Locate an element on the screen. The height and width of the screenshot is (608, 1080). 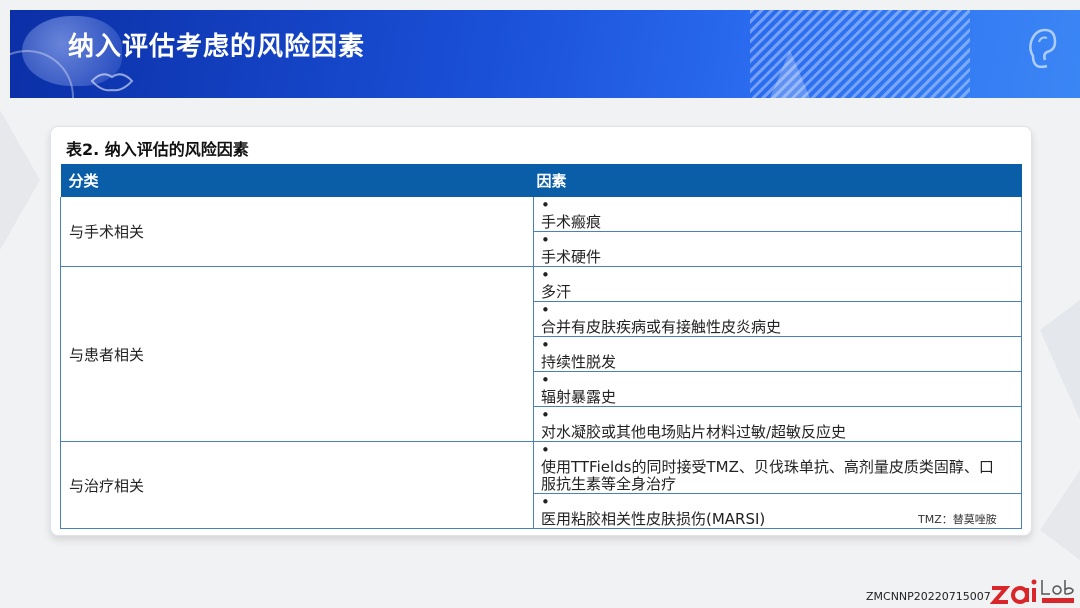
factor-cell: •持续性脱发 is located at coordinates (777, 354).